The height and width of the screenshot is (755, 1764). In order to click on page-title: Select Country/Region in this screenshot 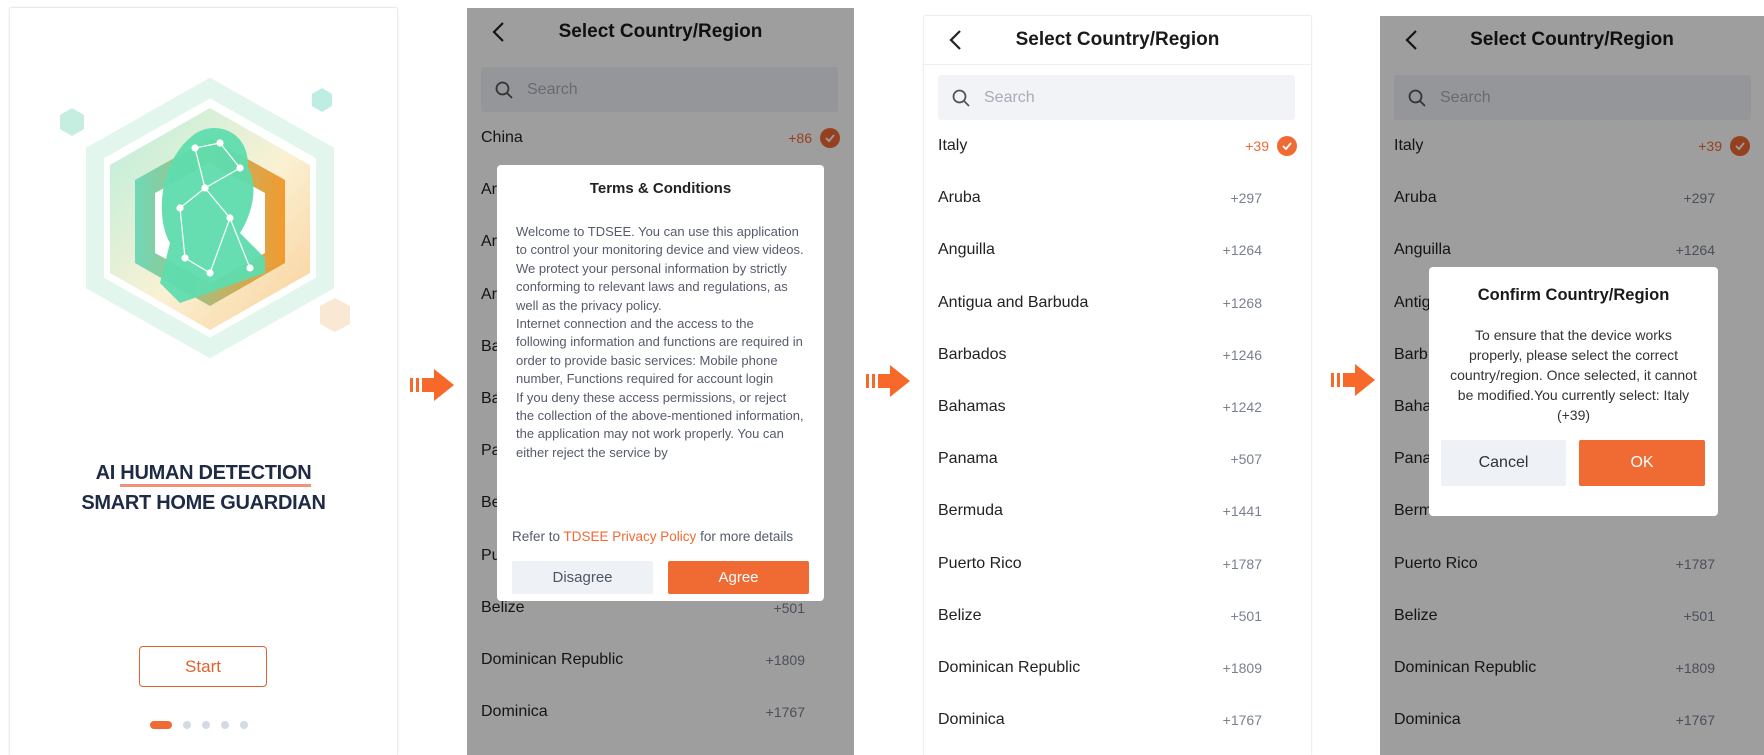, I will do `click(1117, 39)`.